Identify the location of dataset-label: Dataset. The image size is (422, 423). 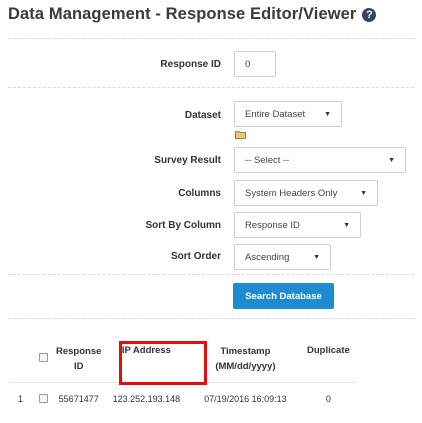
(202, 115).